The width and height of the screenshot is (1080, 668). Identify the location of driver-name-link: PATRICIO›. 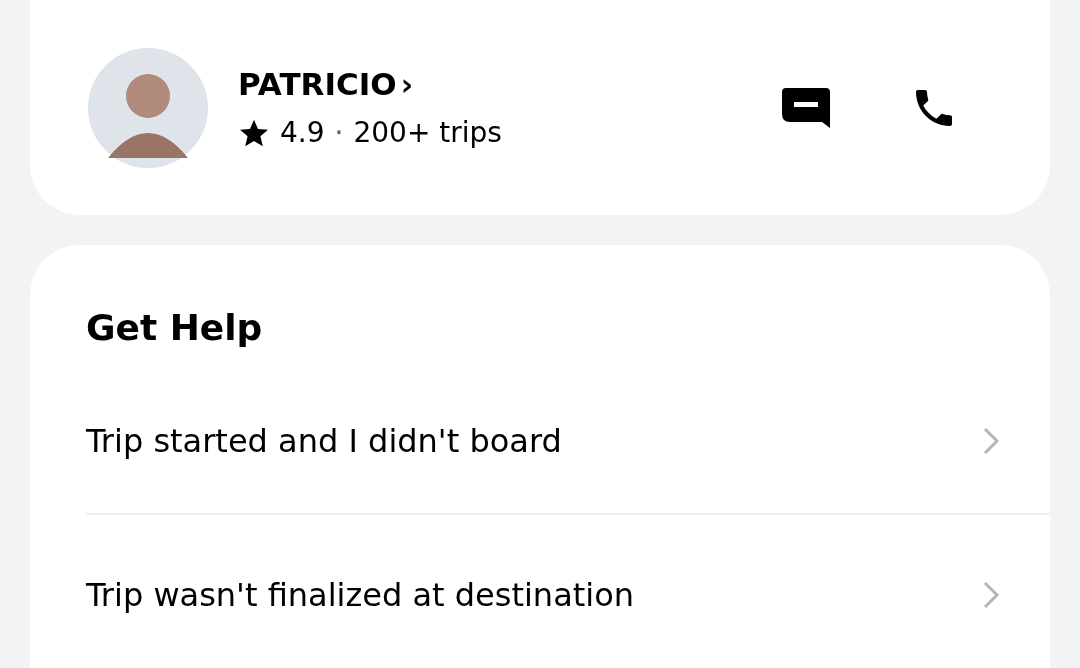
(326, 84).